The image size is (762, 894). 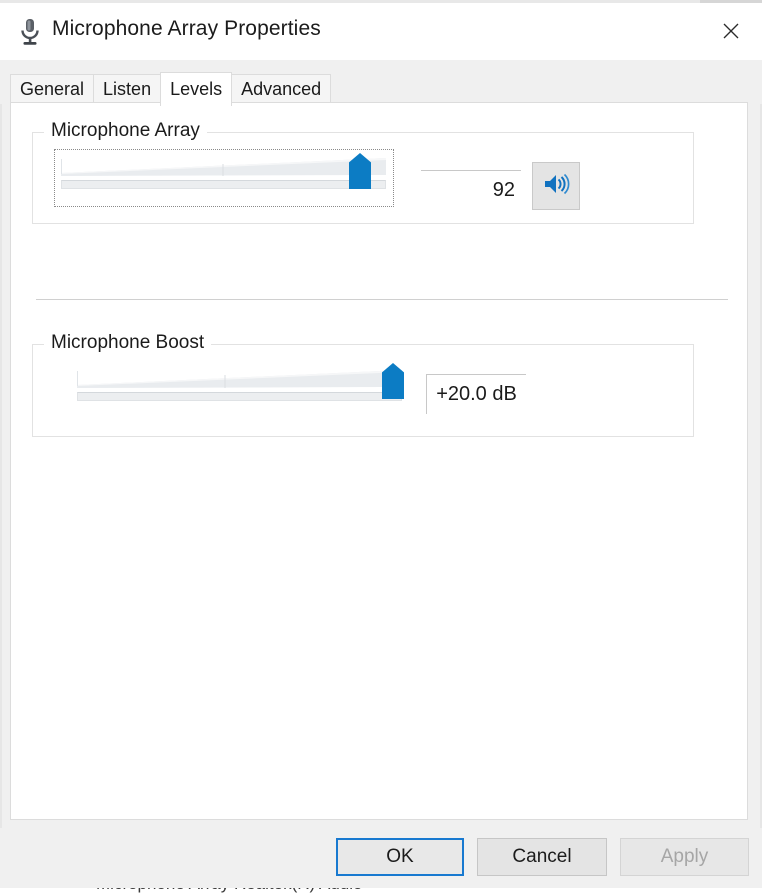 I want to click on close-icon, so click(x=731, y=30).